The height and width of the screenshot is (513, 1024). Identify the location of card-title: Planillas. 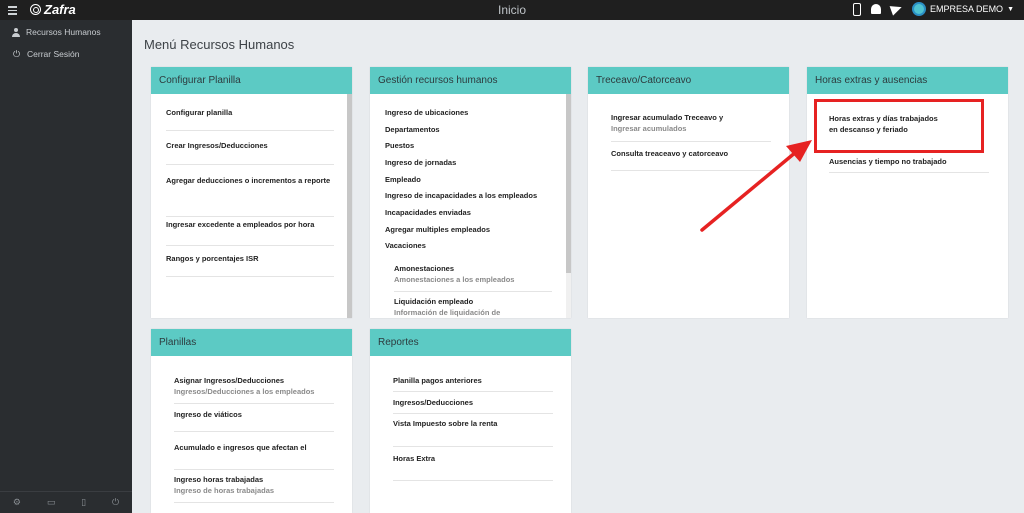
(251, 342).